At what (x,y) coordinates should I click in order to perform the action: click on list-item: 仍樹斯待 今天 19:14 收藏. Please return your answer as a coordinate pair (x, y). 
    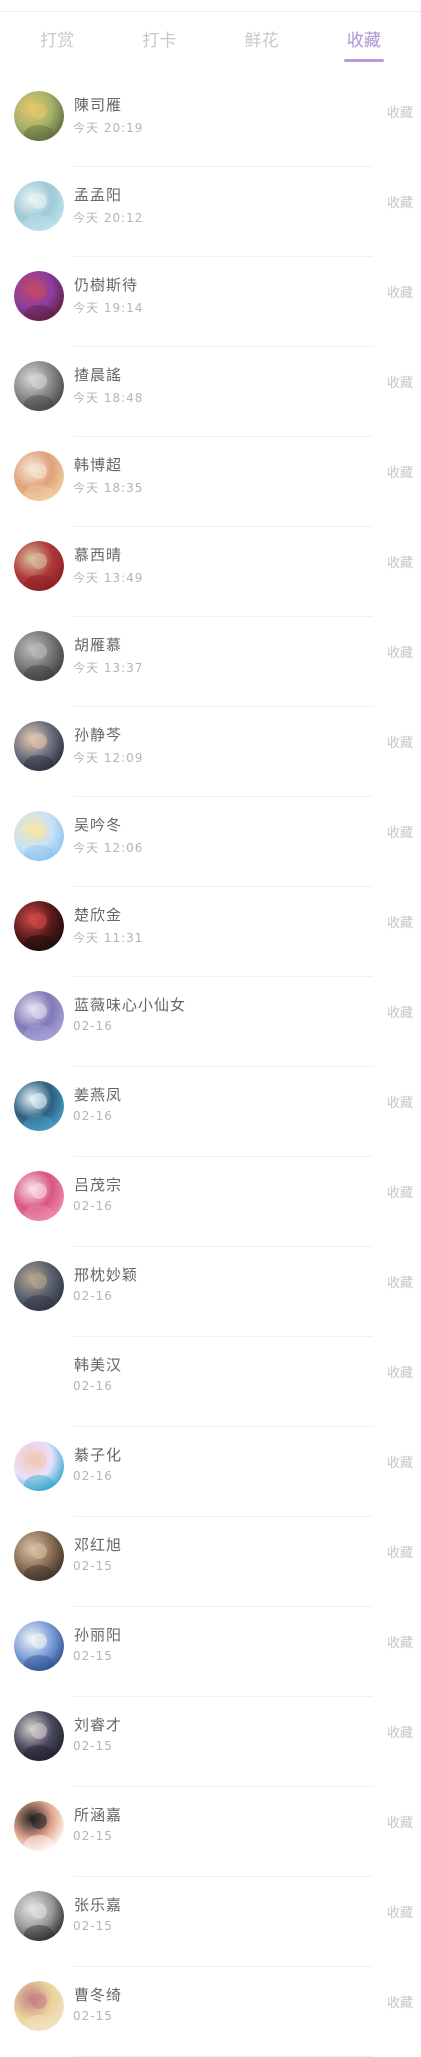
    Looking at the image, I should click on (210, 302).